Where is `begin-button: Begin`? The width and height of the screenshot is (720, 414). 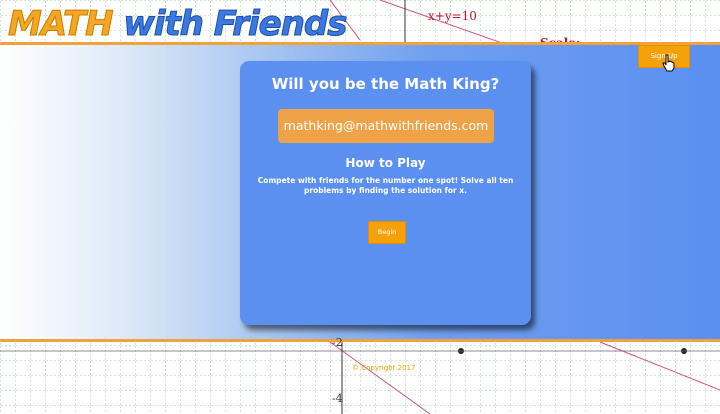
begin-button: Begin is located at coordinates (387, 232).